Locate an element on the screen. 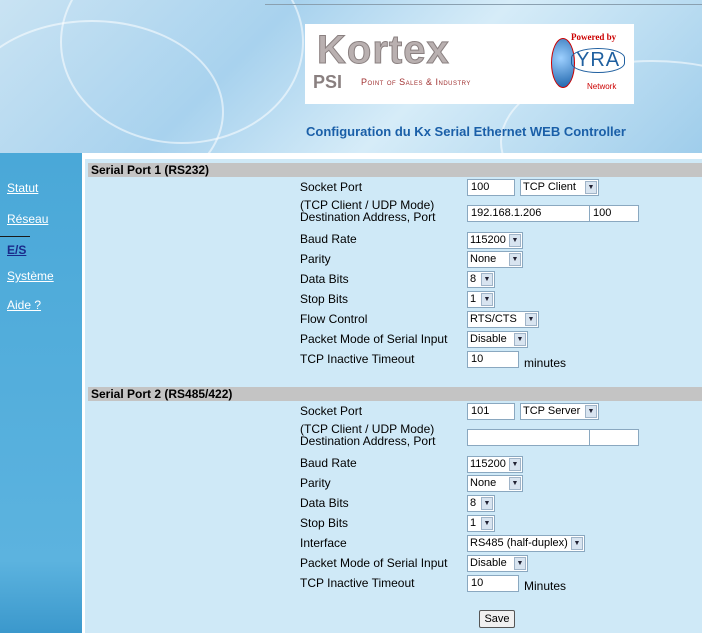  sidebar-item-aide: Aide ? is located at coordinates (24, 305).